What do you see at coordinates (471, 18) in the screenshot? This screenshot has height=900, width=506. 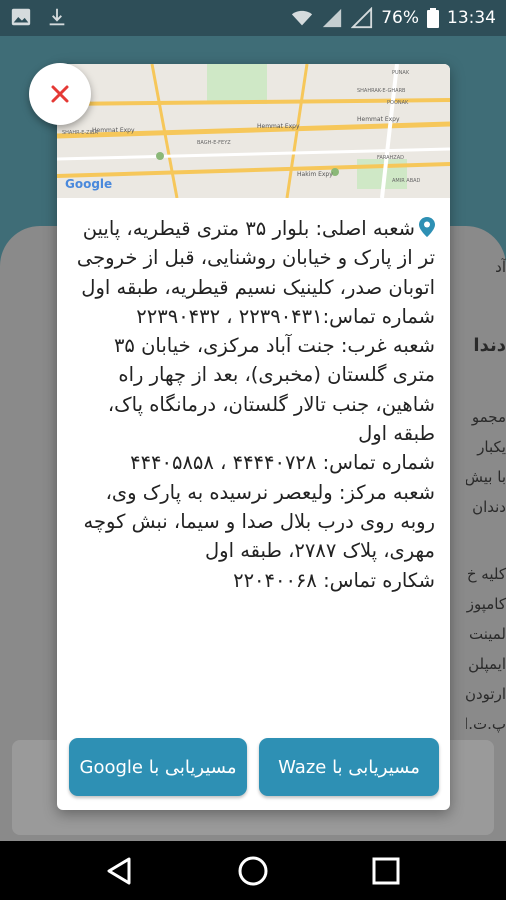 I see `clock: 13:34` at bounding box center [471, 18].